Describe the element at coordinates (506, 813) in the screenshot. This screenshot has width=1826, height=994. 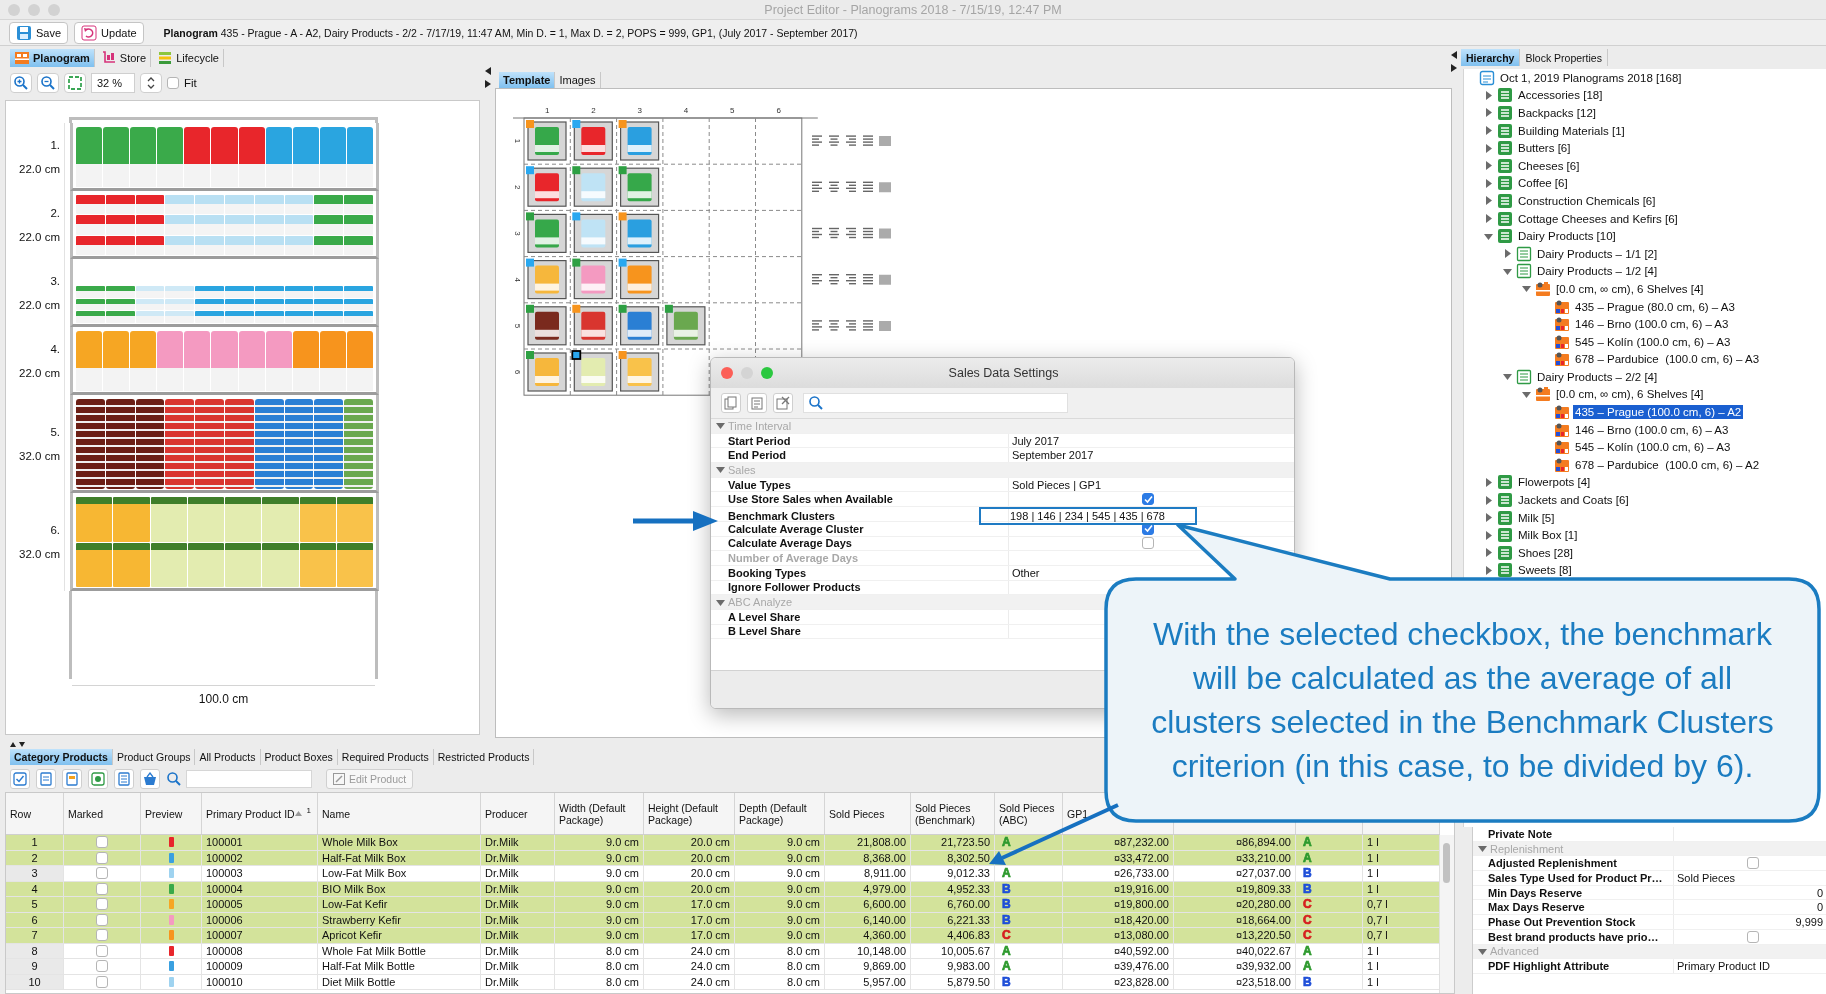
I see `column-header: Producer` at that location.